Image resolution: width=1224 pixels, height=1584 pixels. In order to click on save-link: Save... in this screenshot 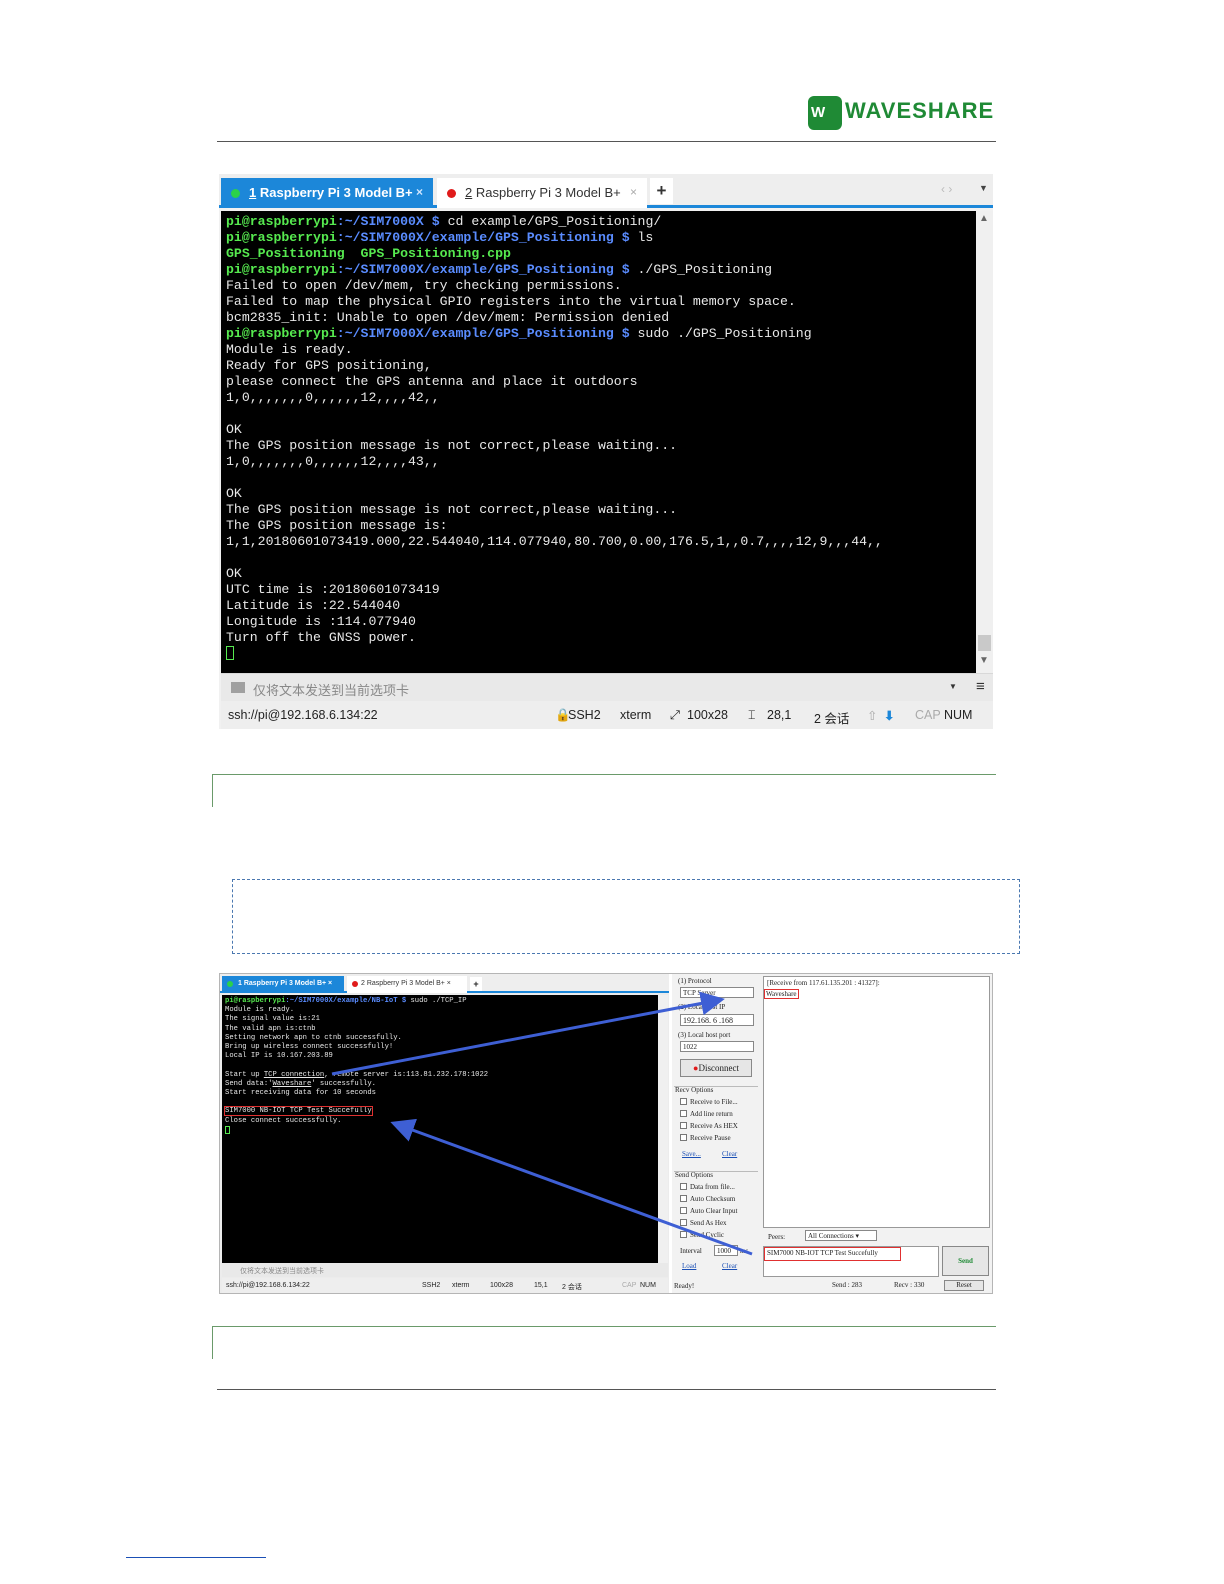, I will do `click(691, 1154)`.